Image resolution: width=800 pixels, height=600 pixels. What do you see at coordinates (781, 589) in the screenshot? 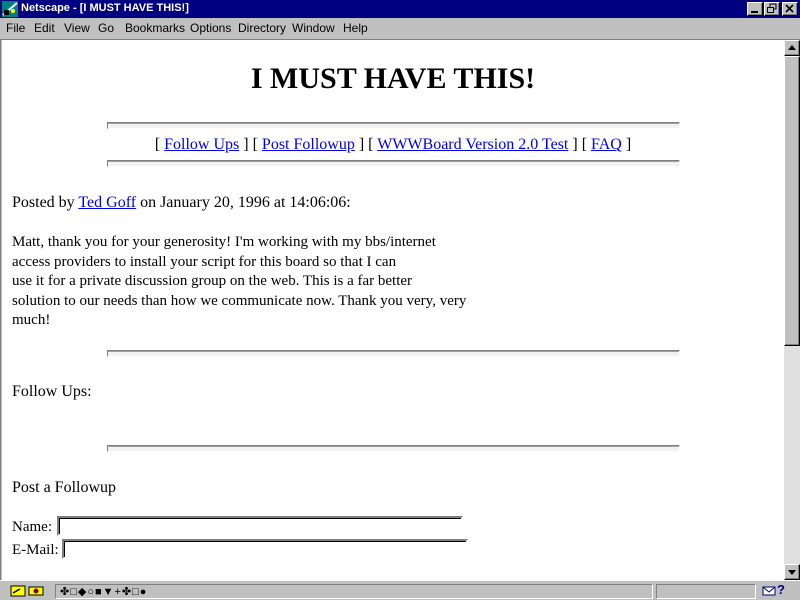
I see `help-icon: ?` at bounding box center [781, 589].